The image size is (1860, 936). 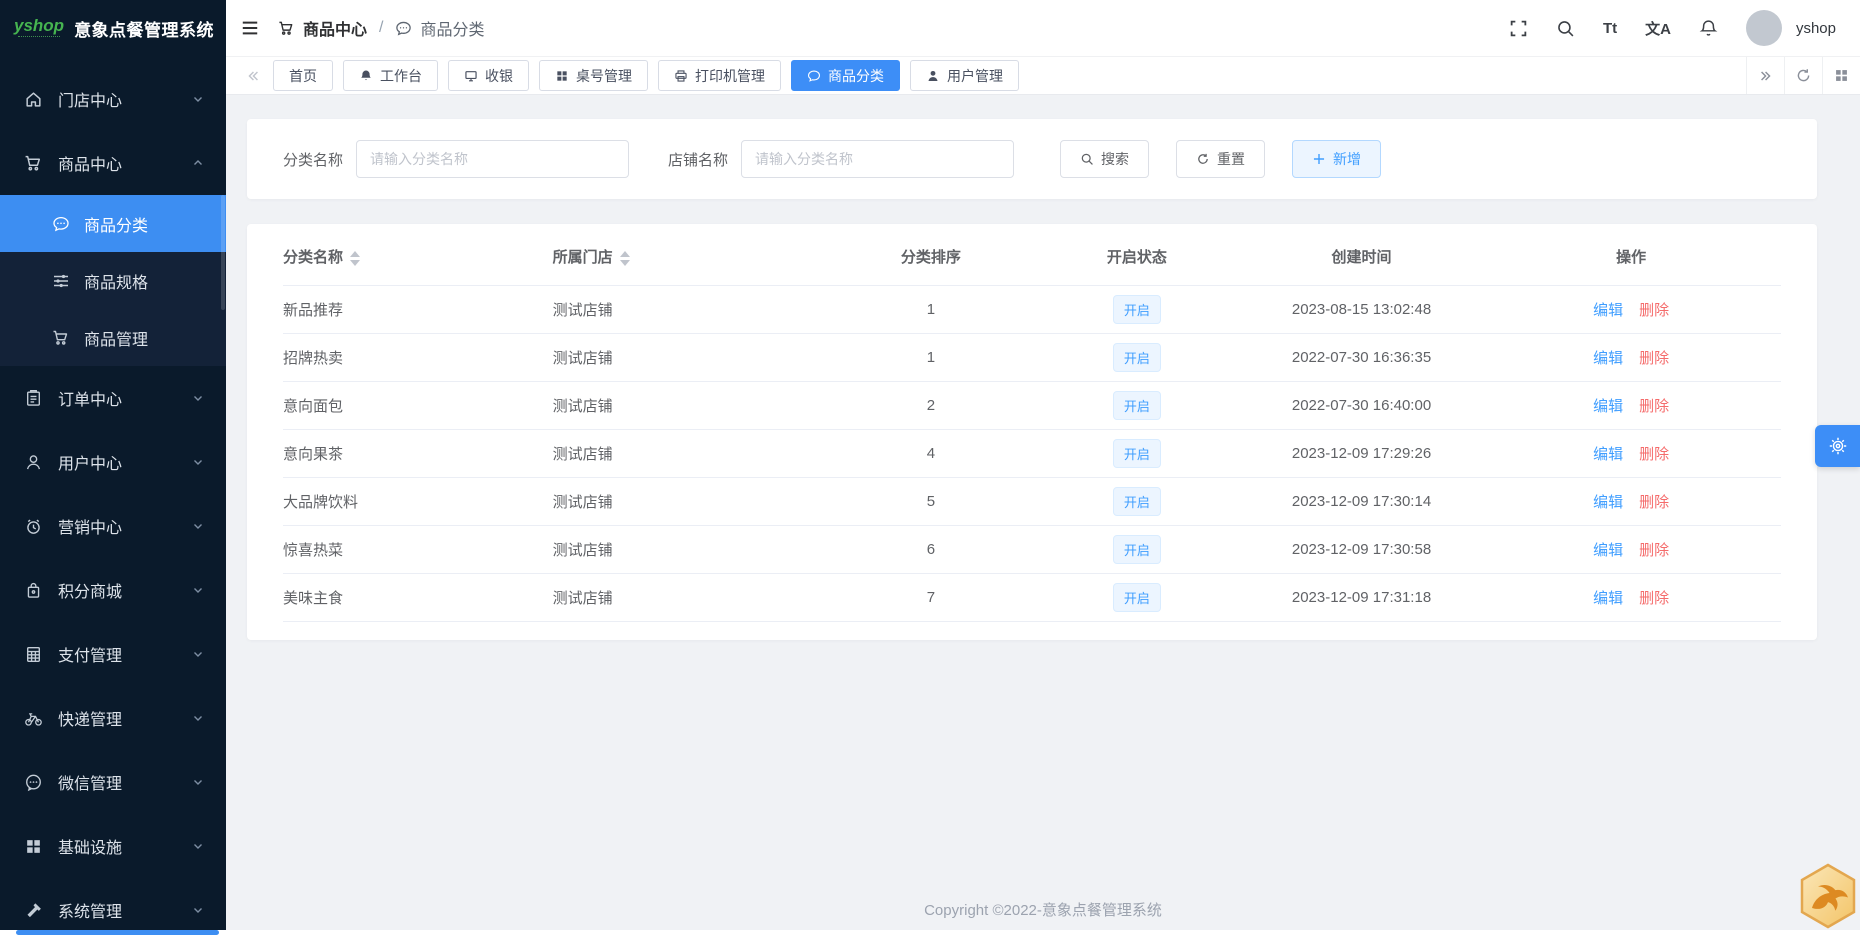 I want to click on reset-button: 重置, so click(x=1221, y=159).